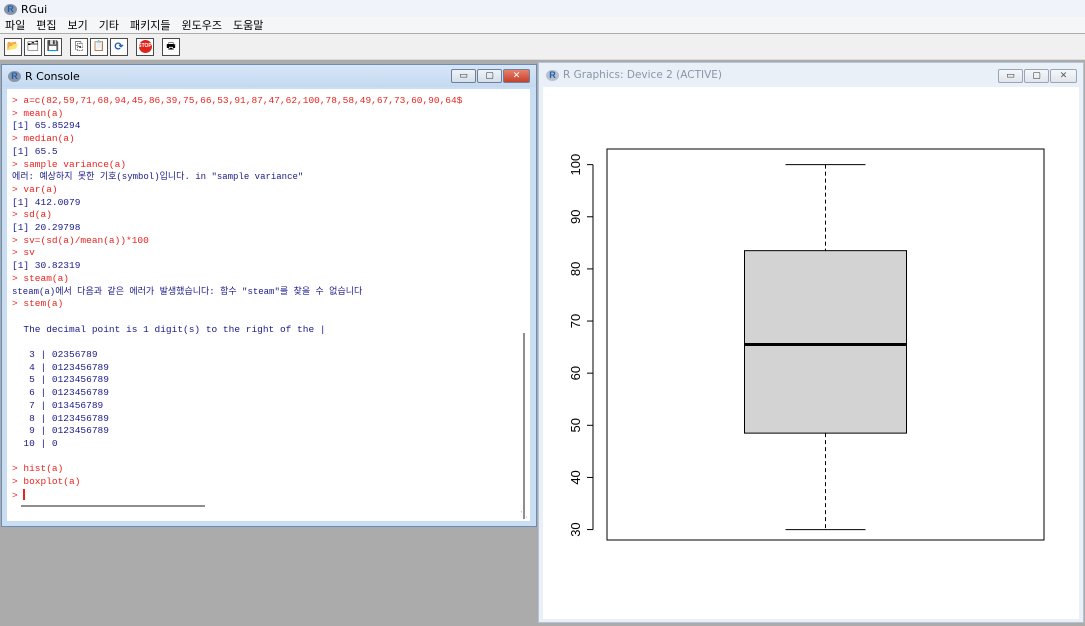 This screenshot has width=1085, height=626. I want to click on y-tick-label: 70, so click(575, 321).